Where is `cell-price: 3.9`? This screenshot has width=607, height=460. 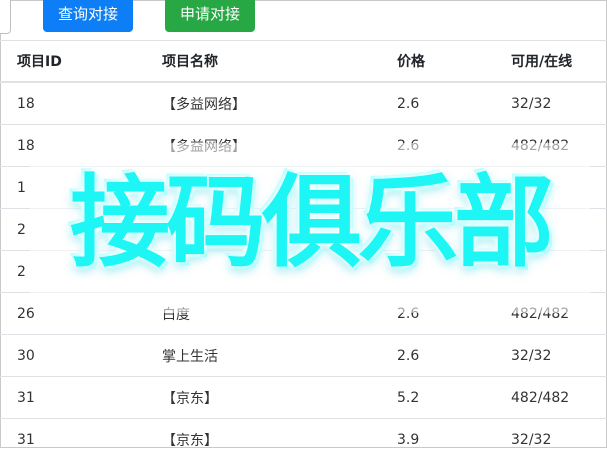
cell-price: 3.9 is located at coordinates (437, 439).